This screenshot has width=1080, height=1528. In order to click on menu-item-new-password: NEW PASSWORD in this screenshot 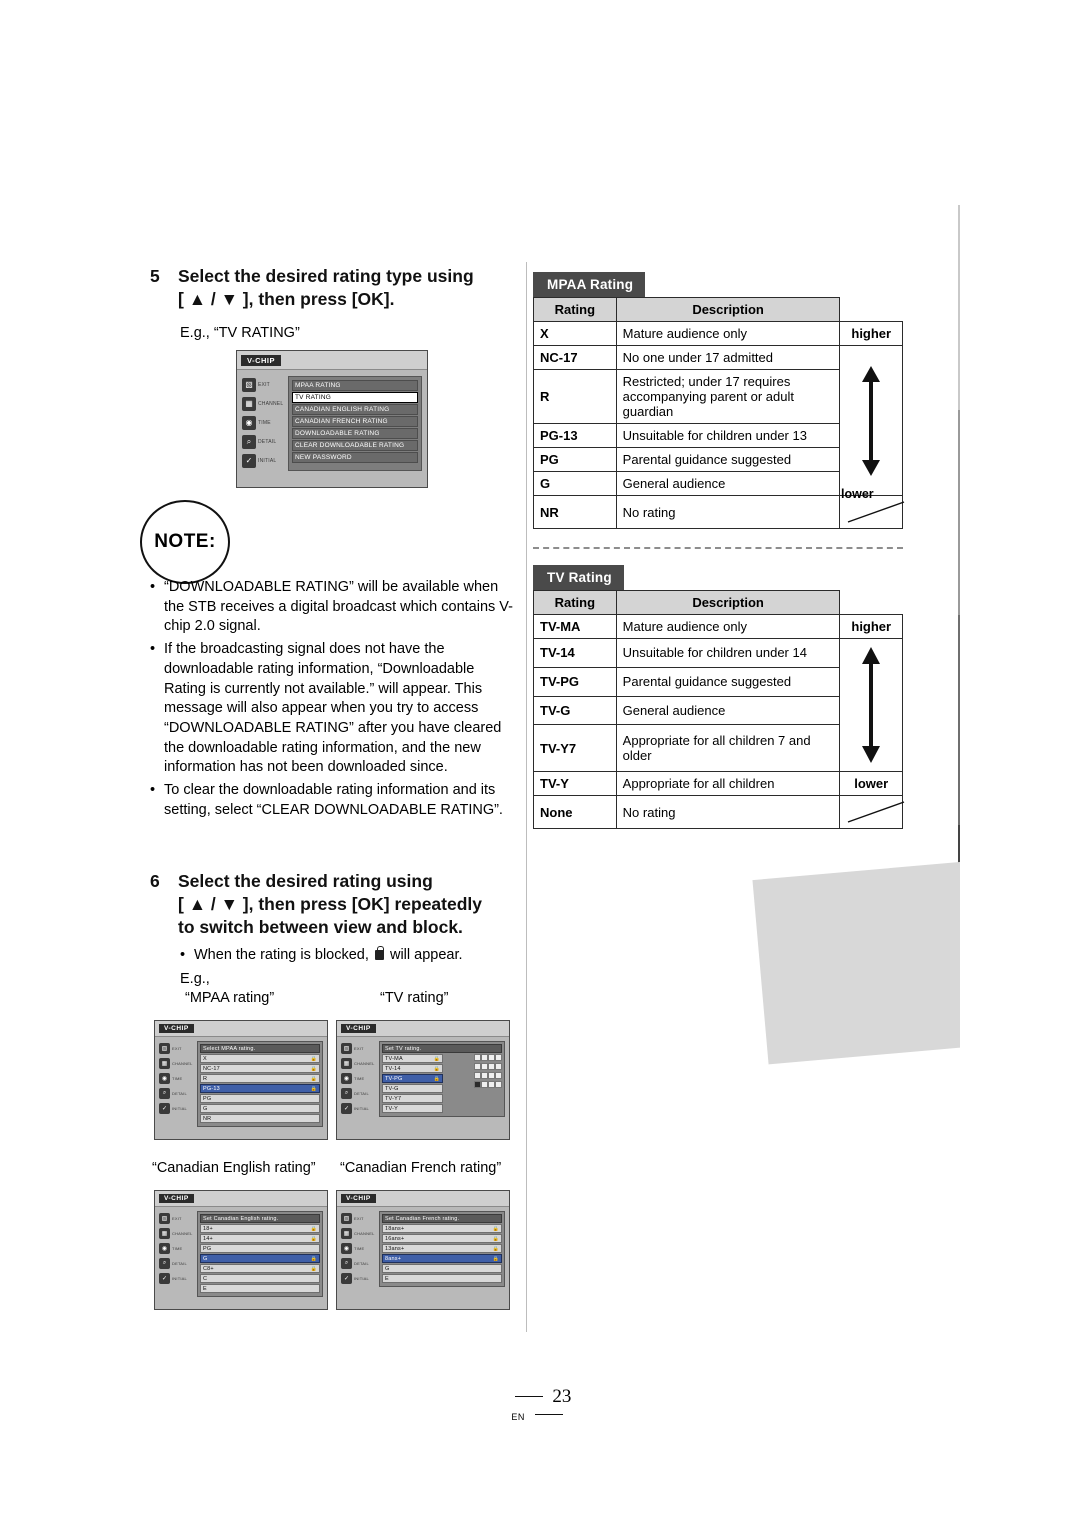, I will do `click(355, 457)`.